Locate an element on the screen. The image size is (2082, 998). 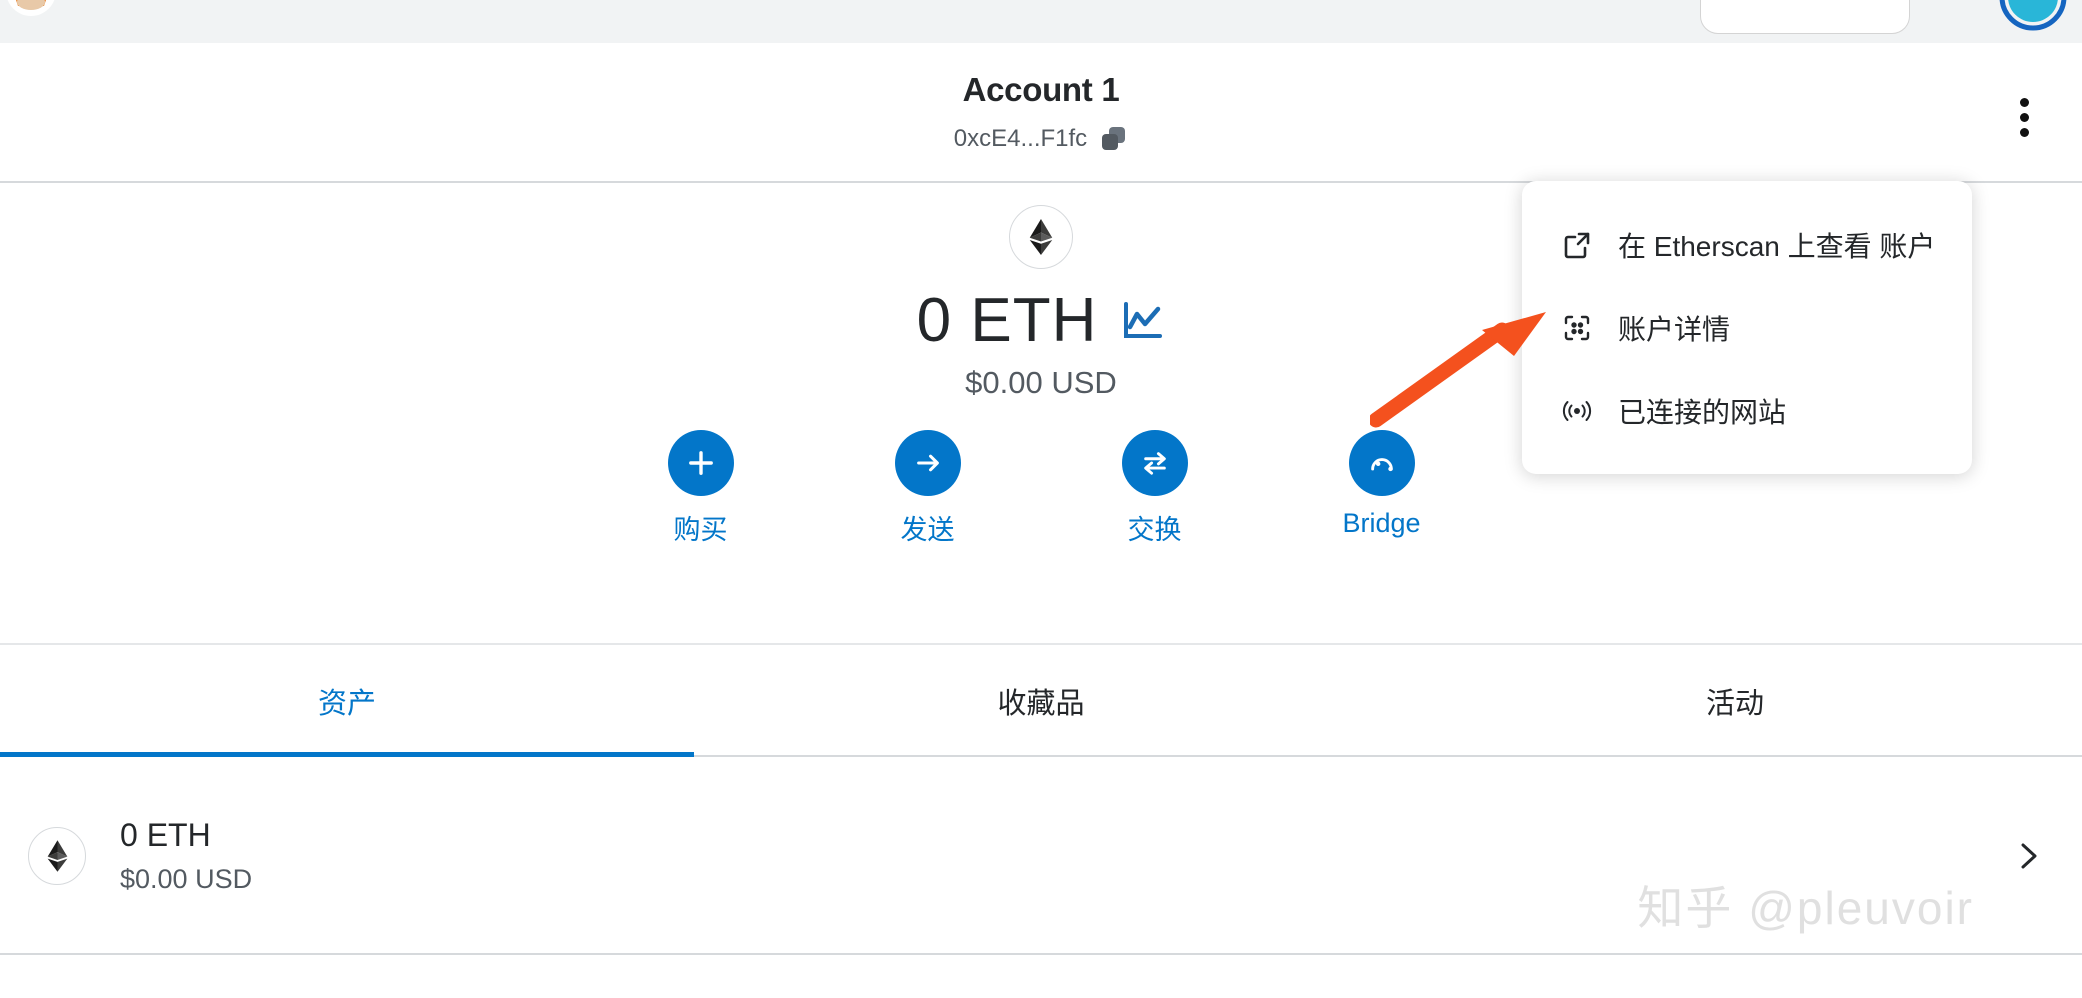
bridge-button: Bridge is located at coordinates (1382, 488).